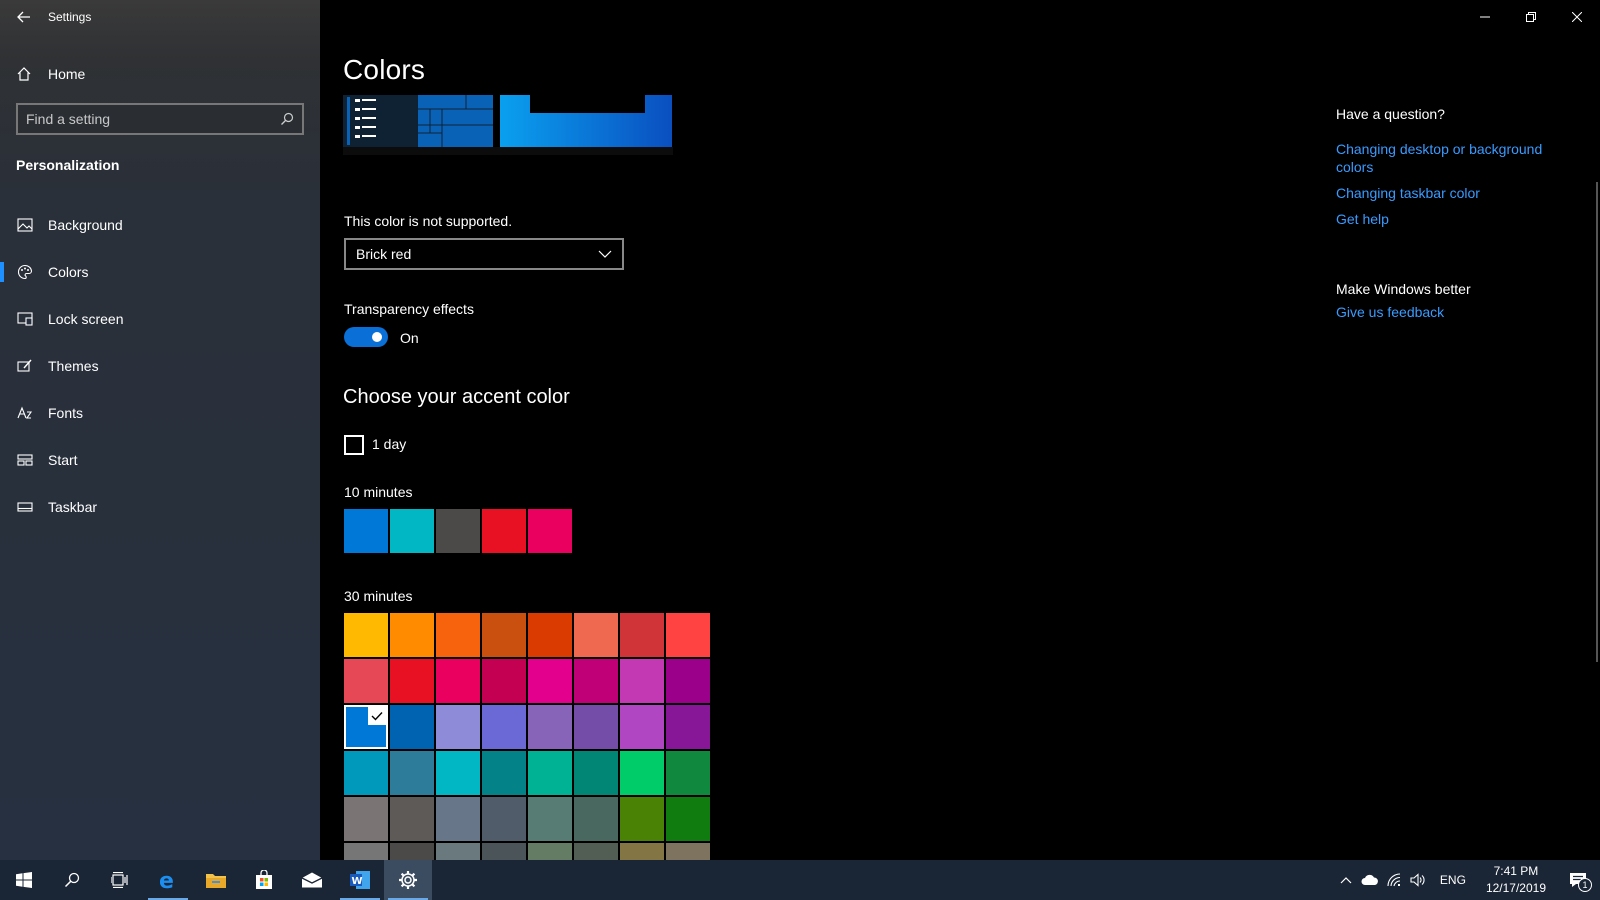 Image resolution: width=1600 pixels, height=900 pixels. I want to click on input-language: ENG, so click(1453, 880).